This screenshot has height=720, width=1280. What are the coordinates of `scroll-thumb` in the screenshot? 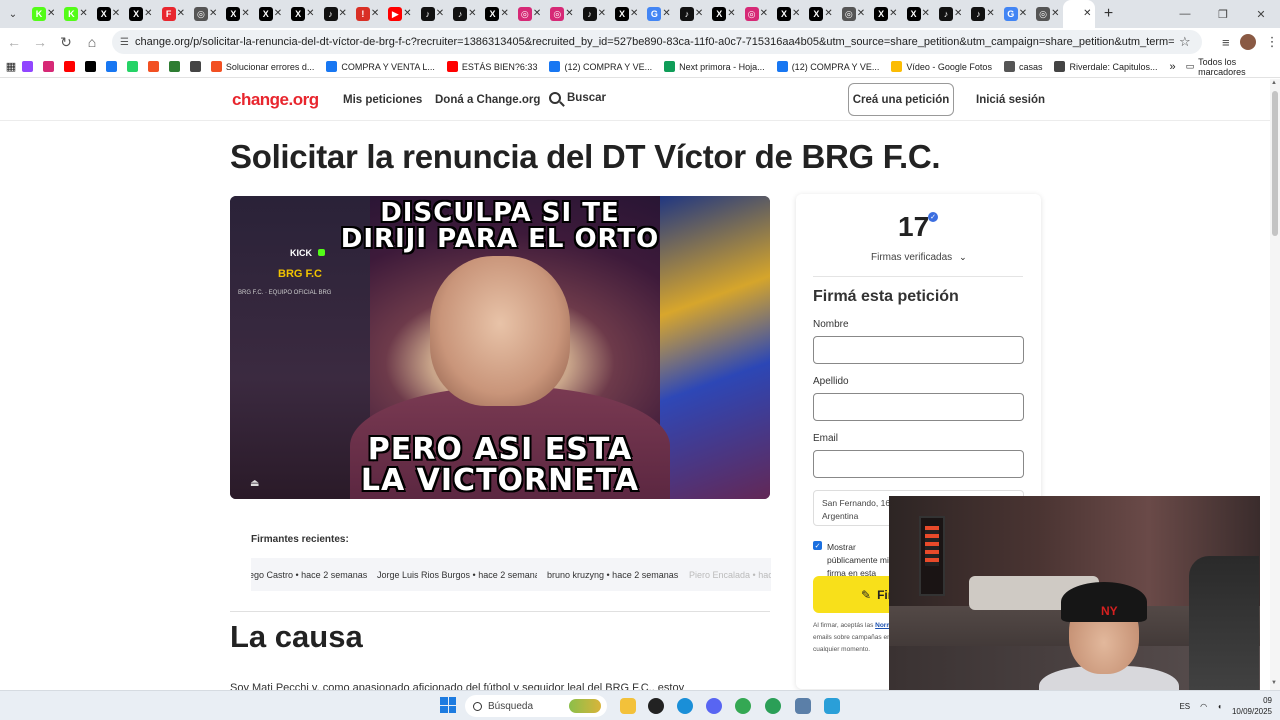 It's located at (1275, 163).